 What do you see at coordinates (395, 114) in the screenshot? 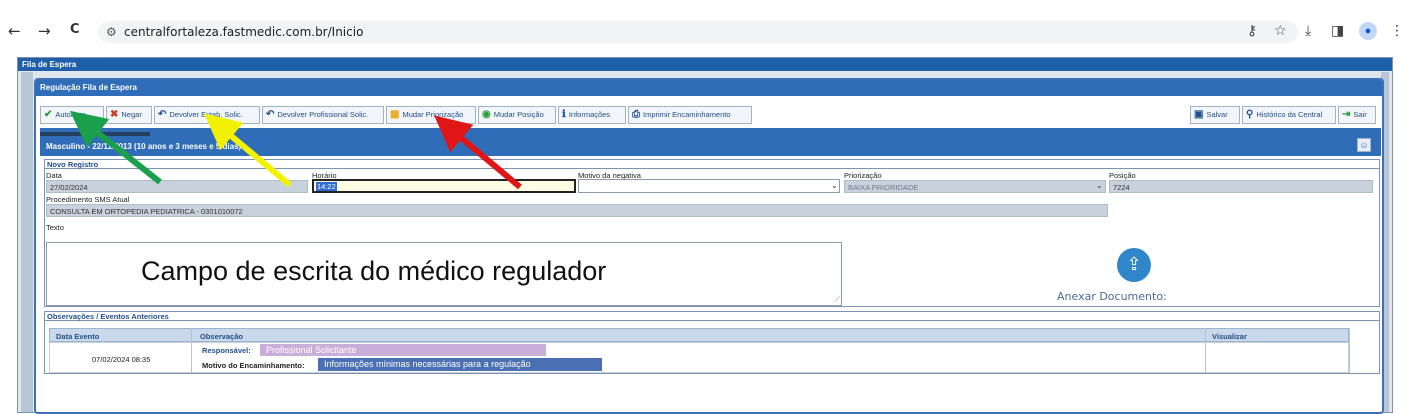
I see `priority-grid-icon: ▦` at bounding box center [395, 114].